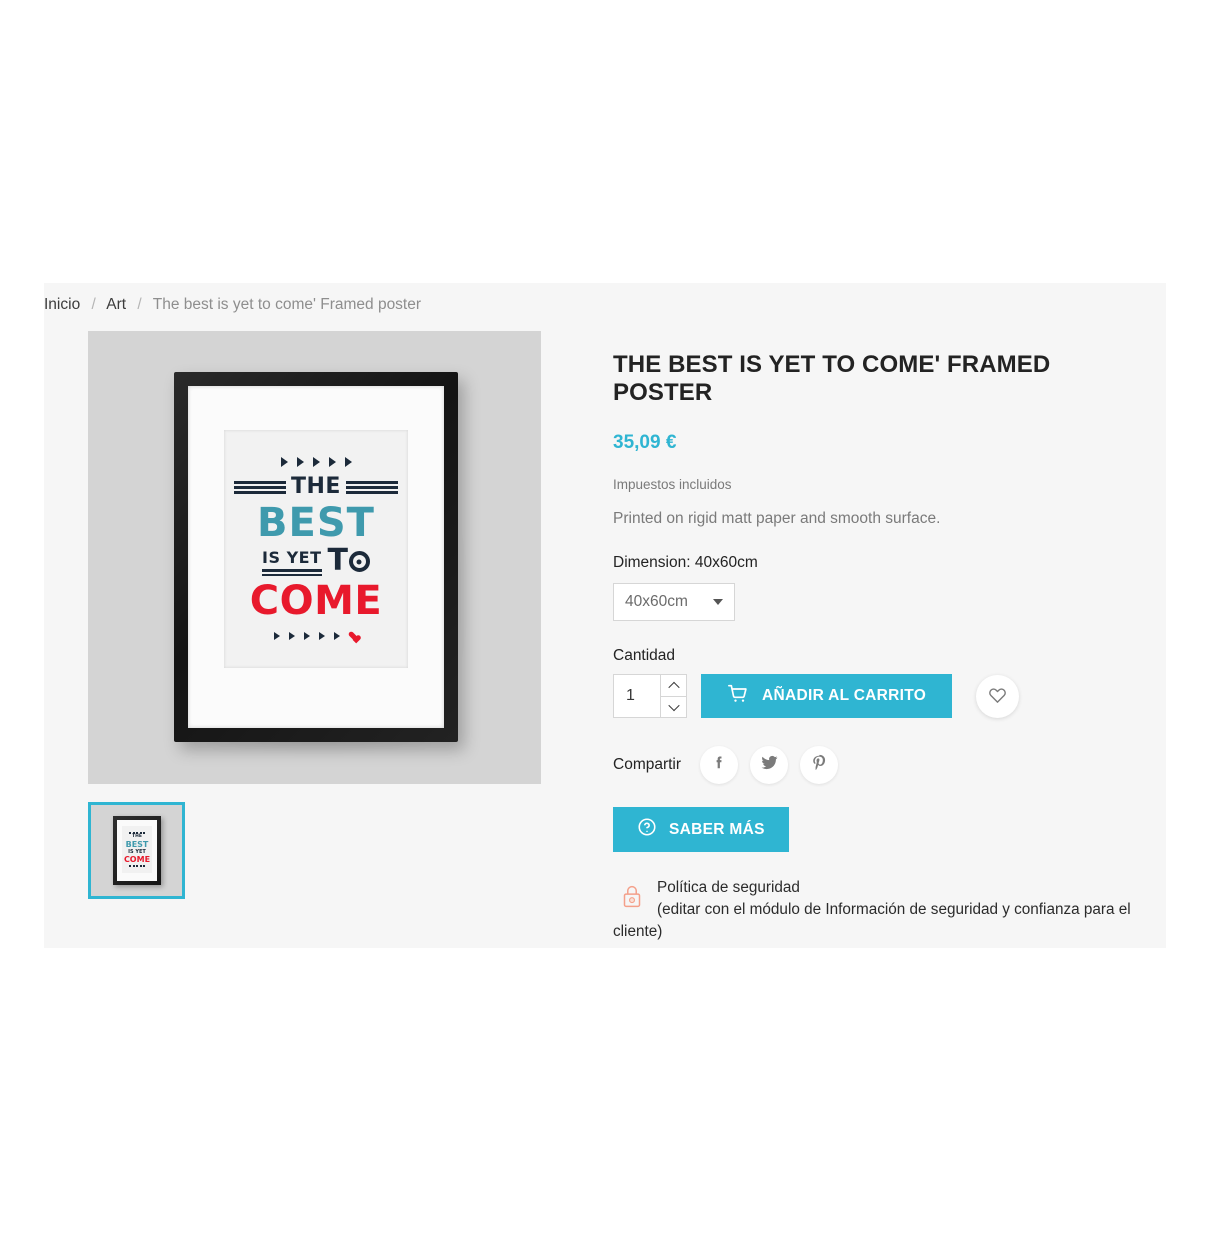  What do you see at coordinates (832, 378) in the screenshot?
I see `page-title: THE BEST IS YET TO COME' FRAMED POSTER` at bounding box center [832, 378].